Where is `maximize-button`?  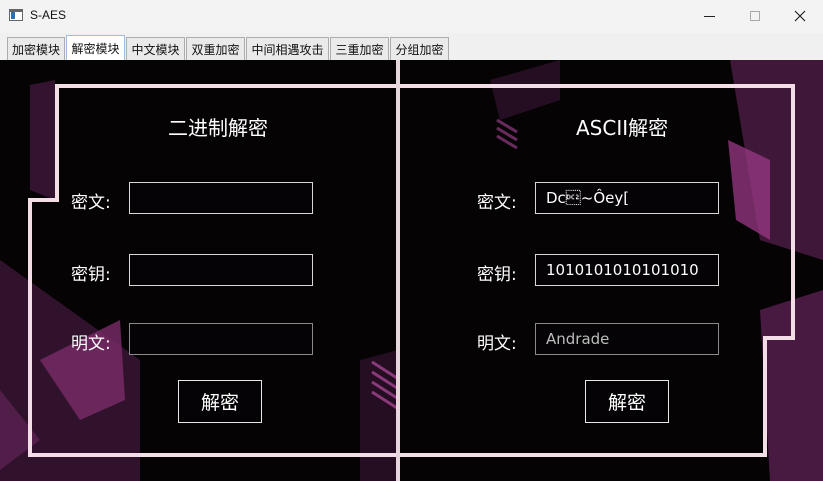 maximize-button is located at coordinates (755, 16).